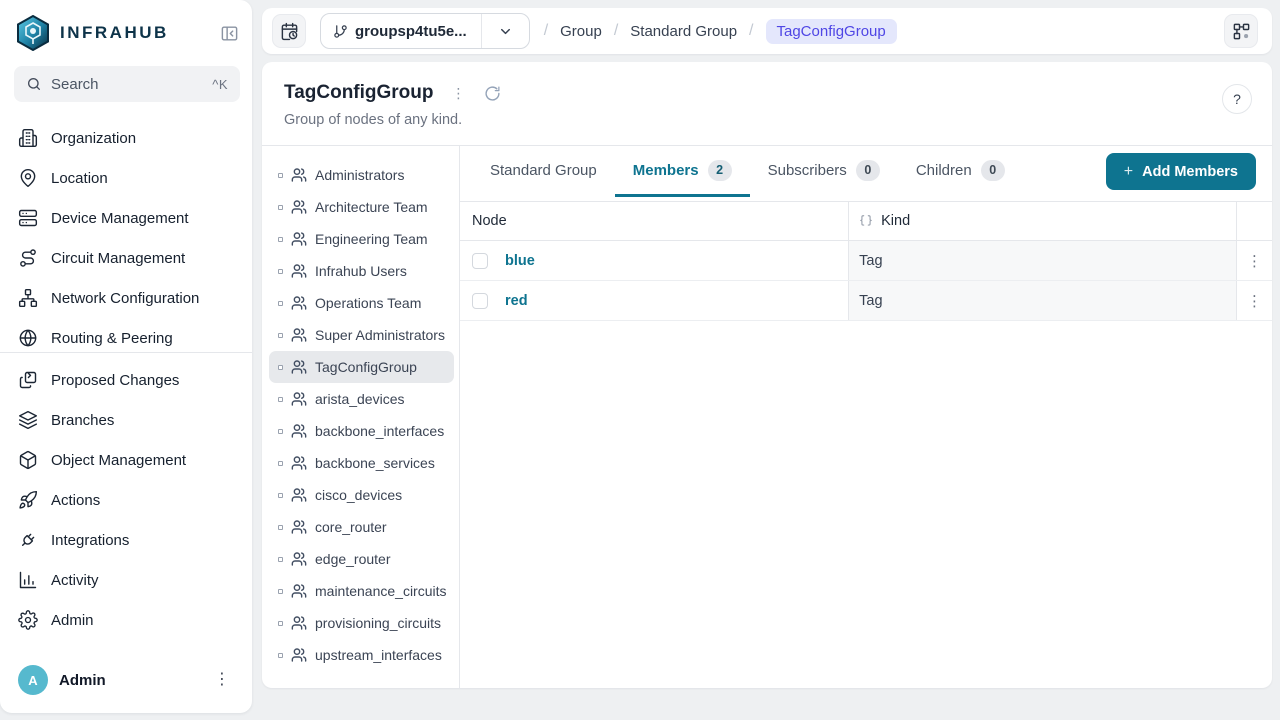 This screenshot has width=1280, height=720. I want to click on user-menu: A Admin ⋮, so click(127, 680).